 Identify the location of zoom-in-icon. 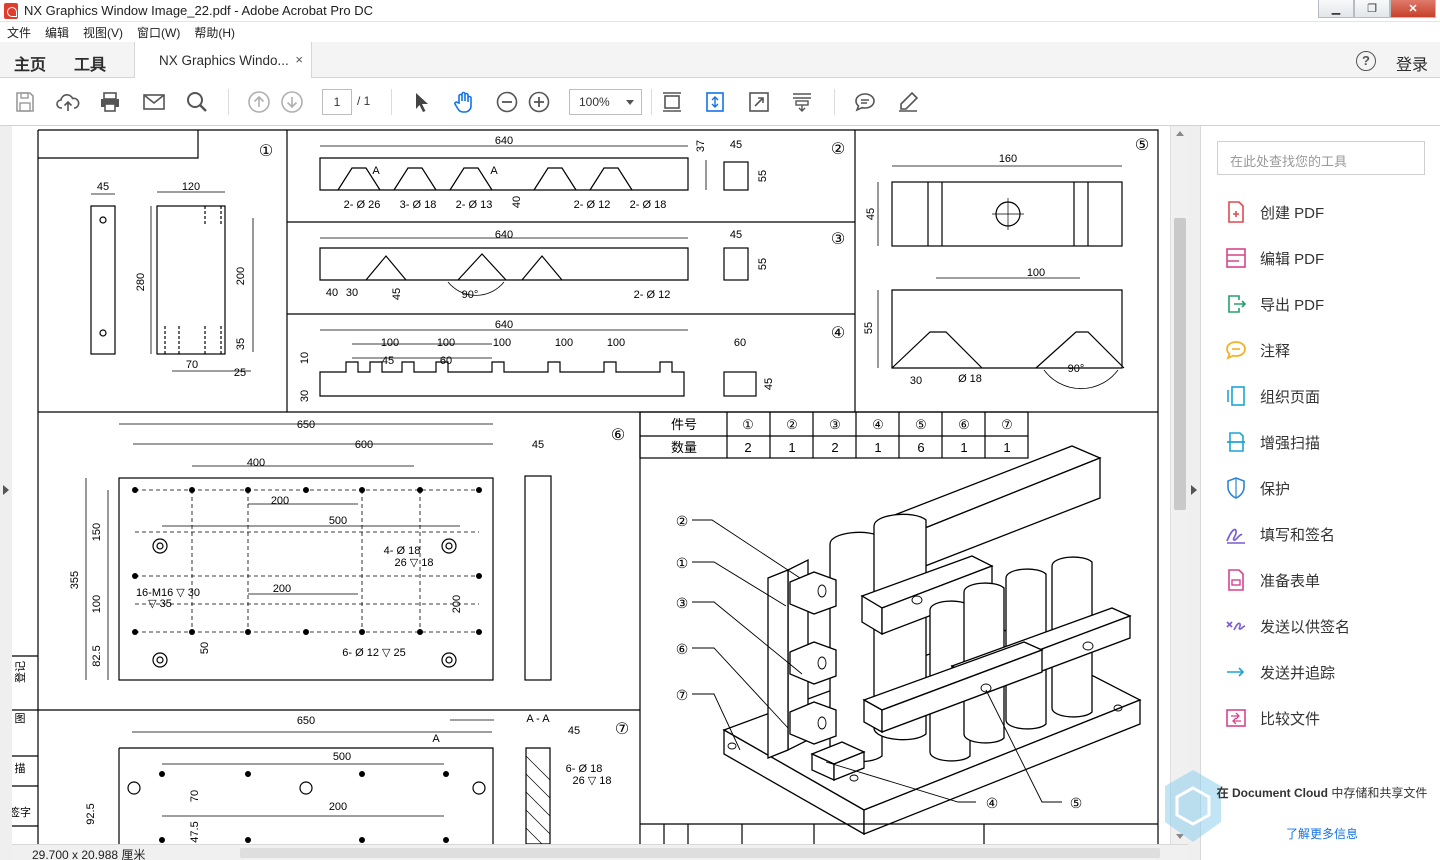
(539, 102).